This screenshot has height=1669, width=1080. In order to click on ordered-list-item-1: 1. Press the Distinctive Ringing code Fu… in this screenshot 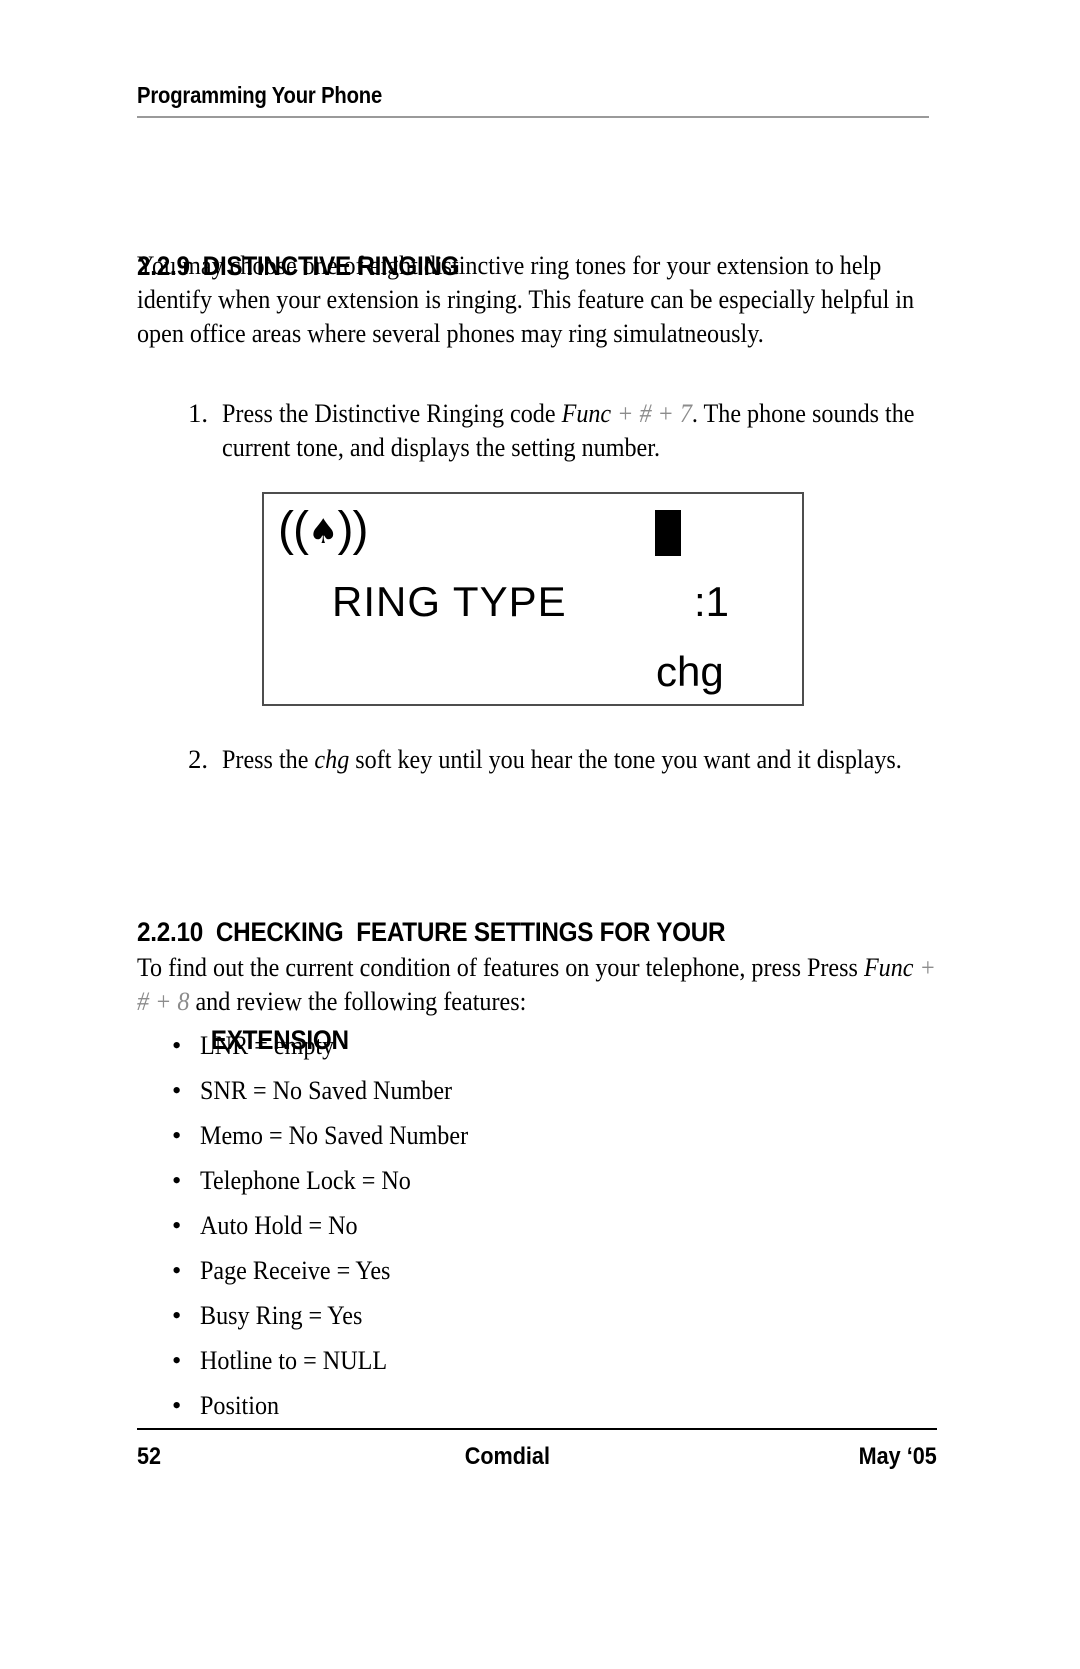, I will do `click(569, 430)`.